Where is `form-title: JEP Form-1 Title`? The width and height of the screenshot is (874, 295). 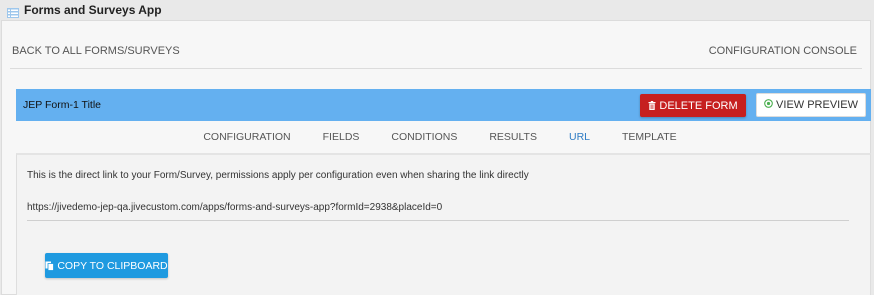
form-title: JEP Form-1 Title is located at coordinates (62, 105).